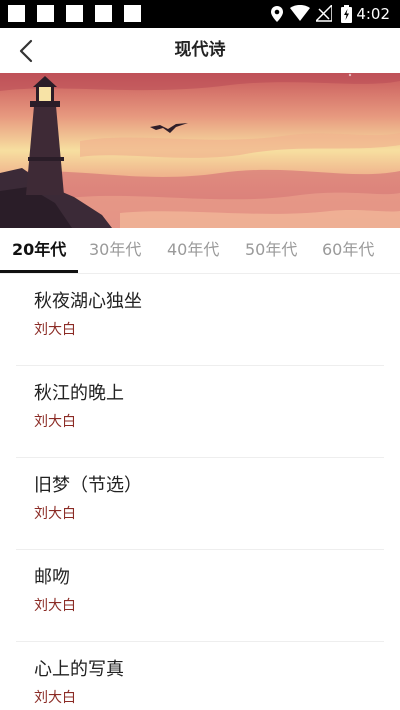 This screenshot has width=400, height=710. What do you see at coordinates (277, 14) in the screenshot?
I see `location-icon` at bounding box center [277, 14].